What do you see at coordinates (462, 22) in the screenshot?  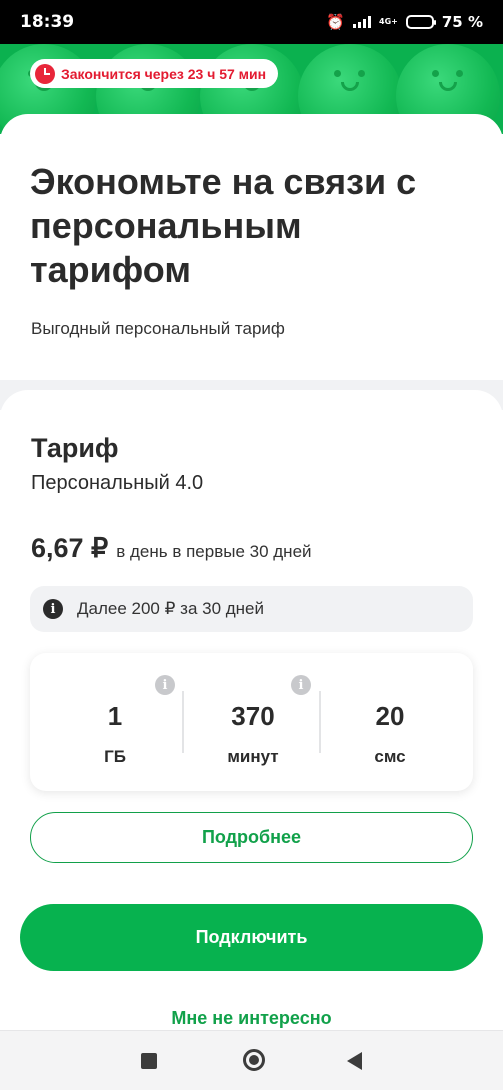 I see `battery-percent: 75 %` at bounding box center [462, 22].